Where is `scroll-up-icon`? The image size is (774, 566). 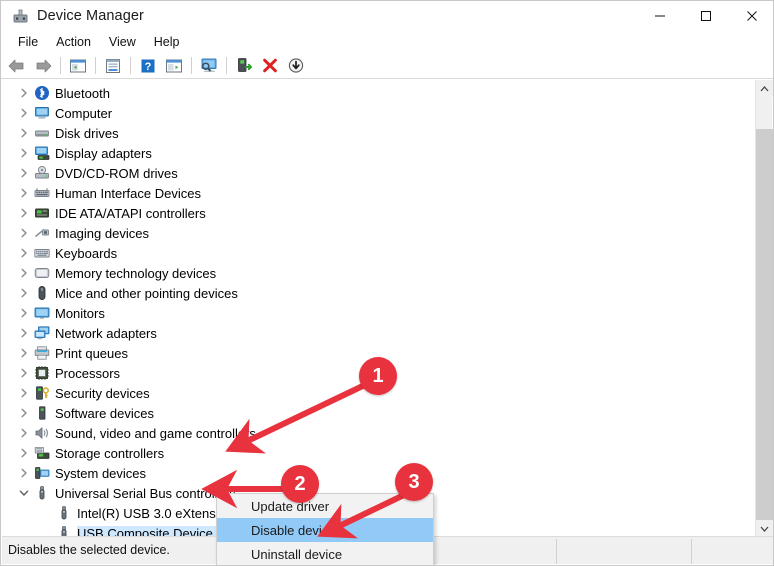 scroll-up-icon is located at coordinates (764, 88).